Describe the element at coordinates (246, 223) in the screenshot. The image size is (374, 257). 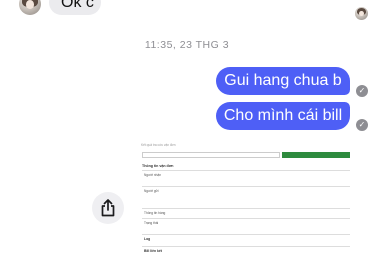
I see `attachment-row: Trạng thái` at that location.